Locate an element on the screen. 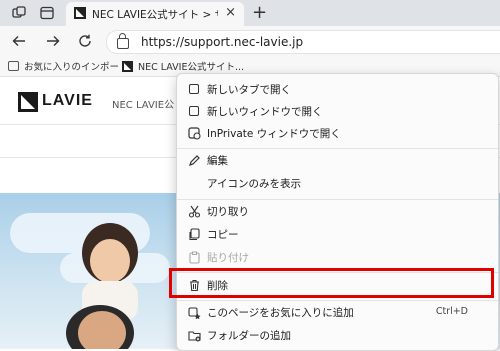 Image resolution: width=500 pixels, height=351 pixels. paste-icon is located at coordinates (194, 257).